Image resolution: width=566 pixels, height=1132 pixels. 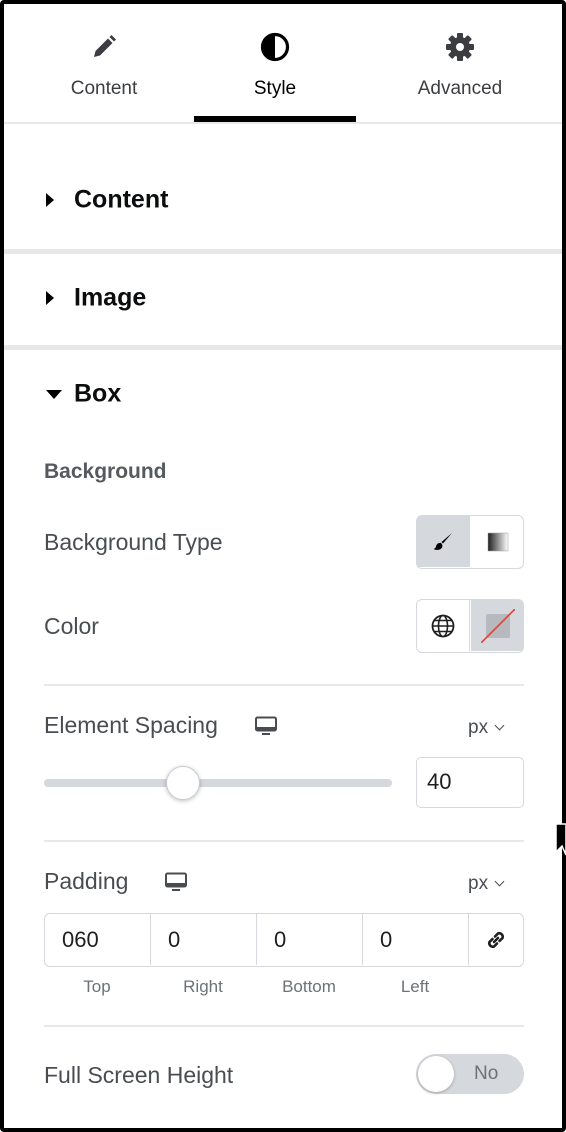 What do you see at coordinates (436, 1074) in the screenshot?
I see `toggle-knob` at bounding box center [436, 1074].